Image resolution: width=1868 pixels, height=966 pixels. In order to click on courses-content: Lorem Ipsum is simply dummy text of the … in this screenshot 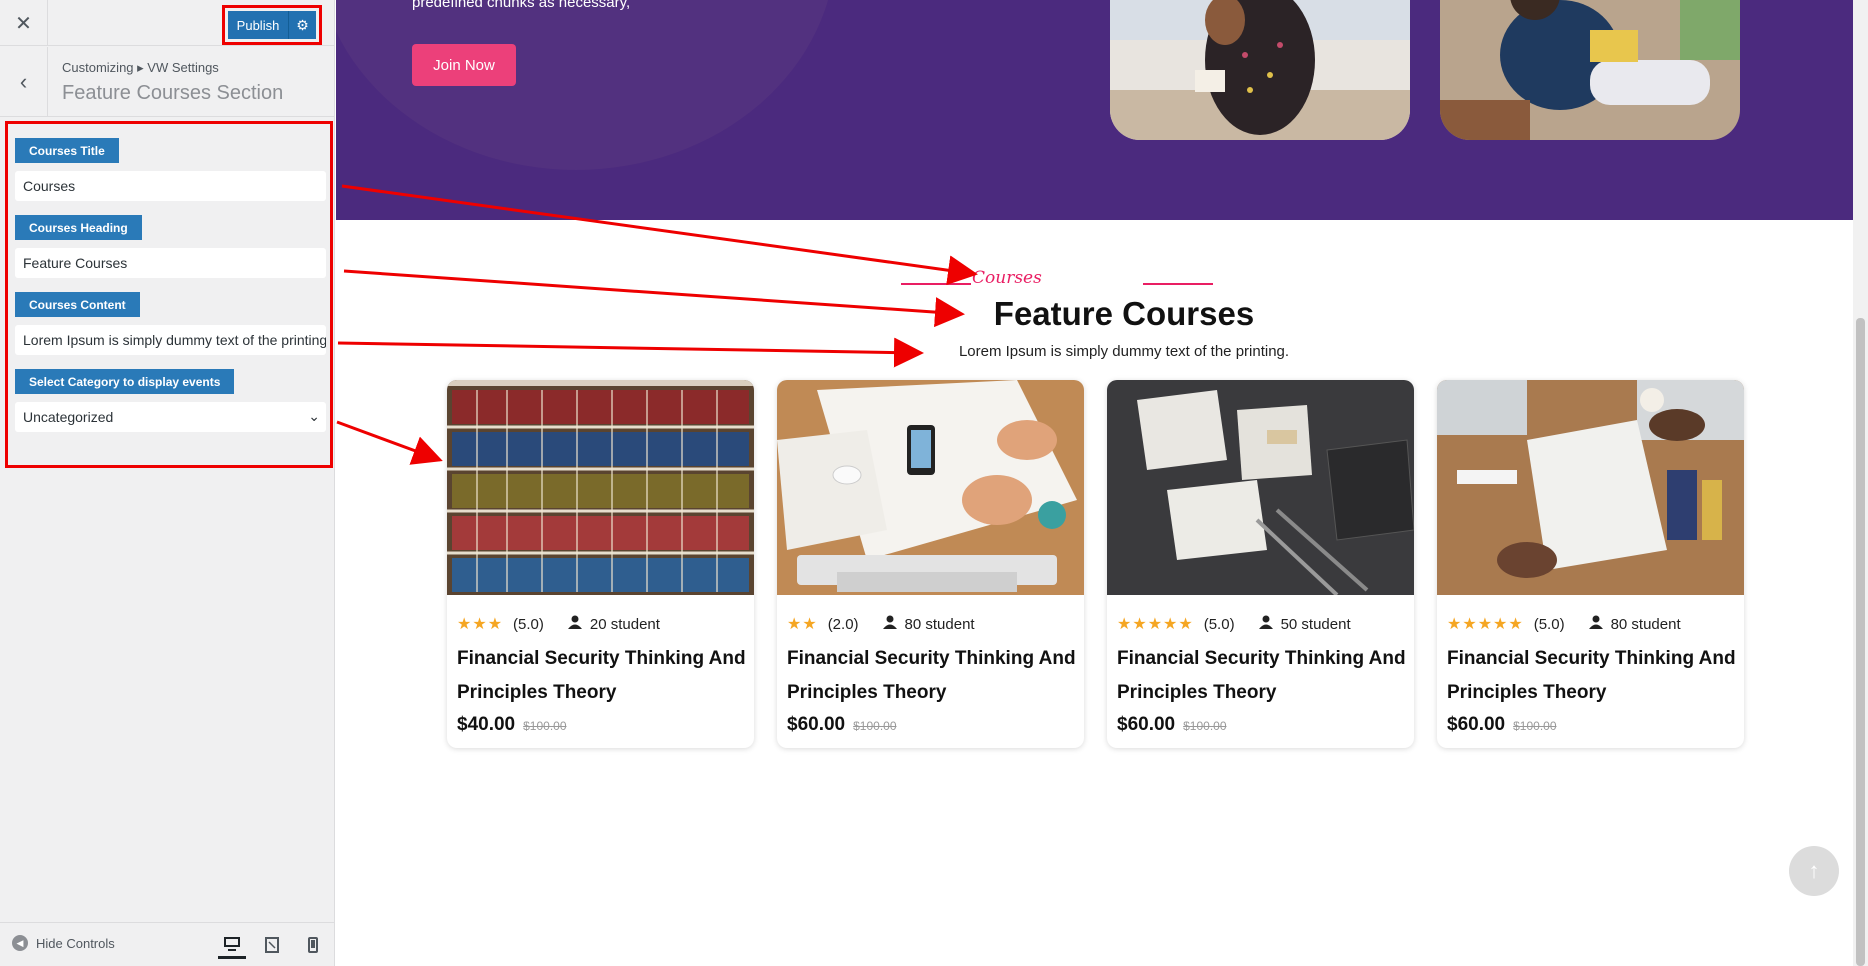, I will do `click(1124, 351)`.